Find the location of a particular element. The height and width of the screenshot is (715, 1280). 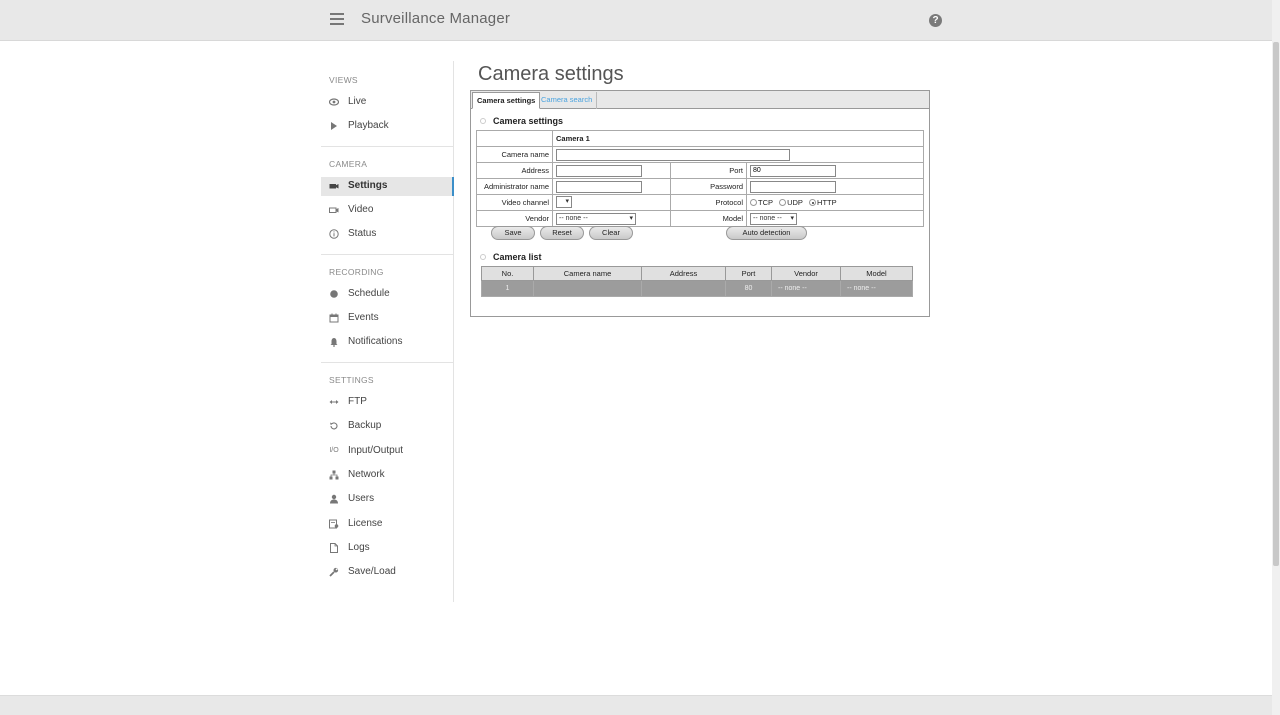

scrollbar-thumb is located at coordinates (1276, 304).